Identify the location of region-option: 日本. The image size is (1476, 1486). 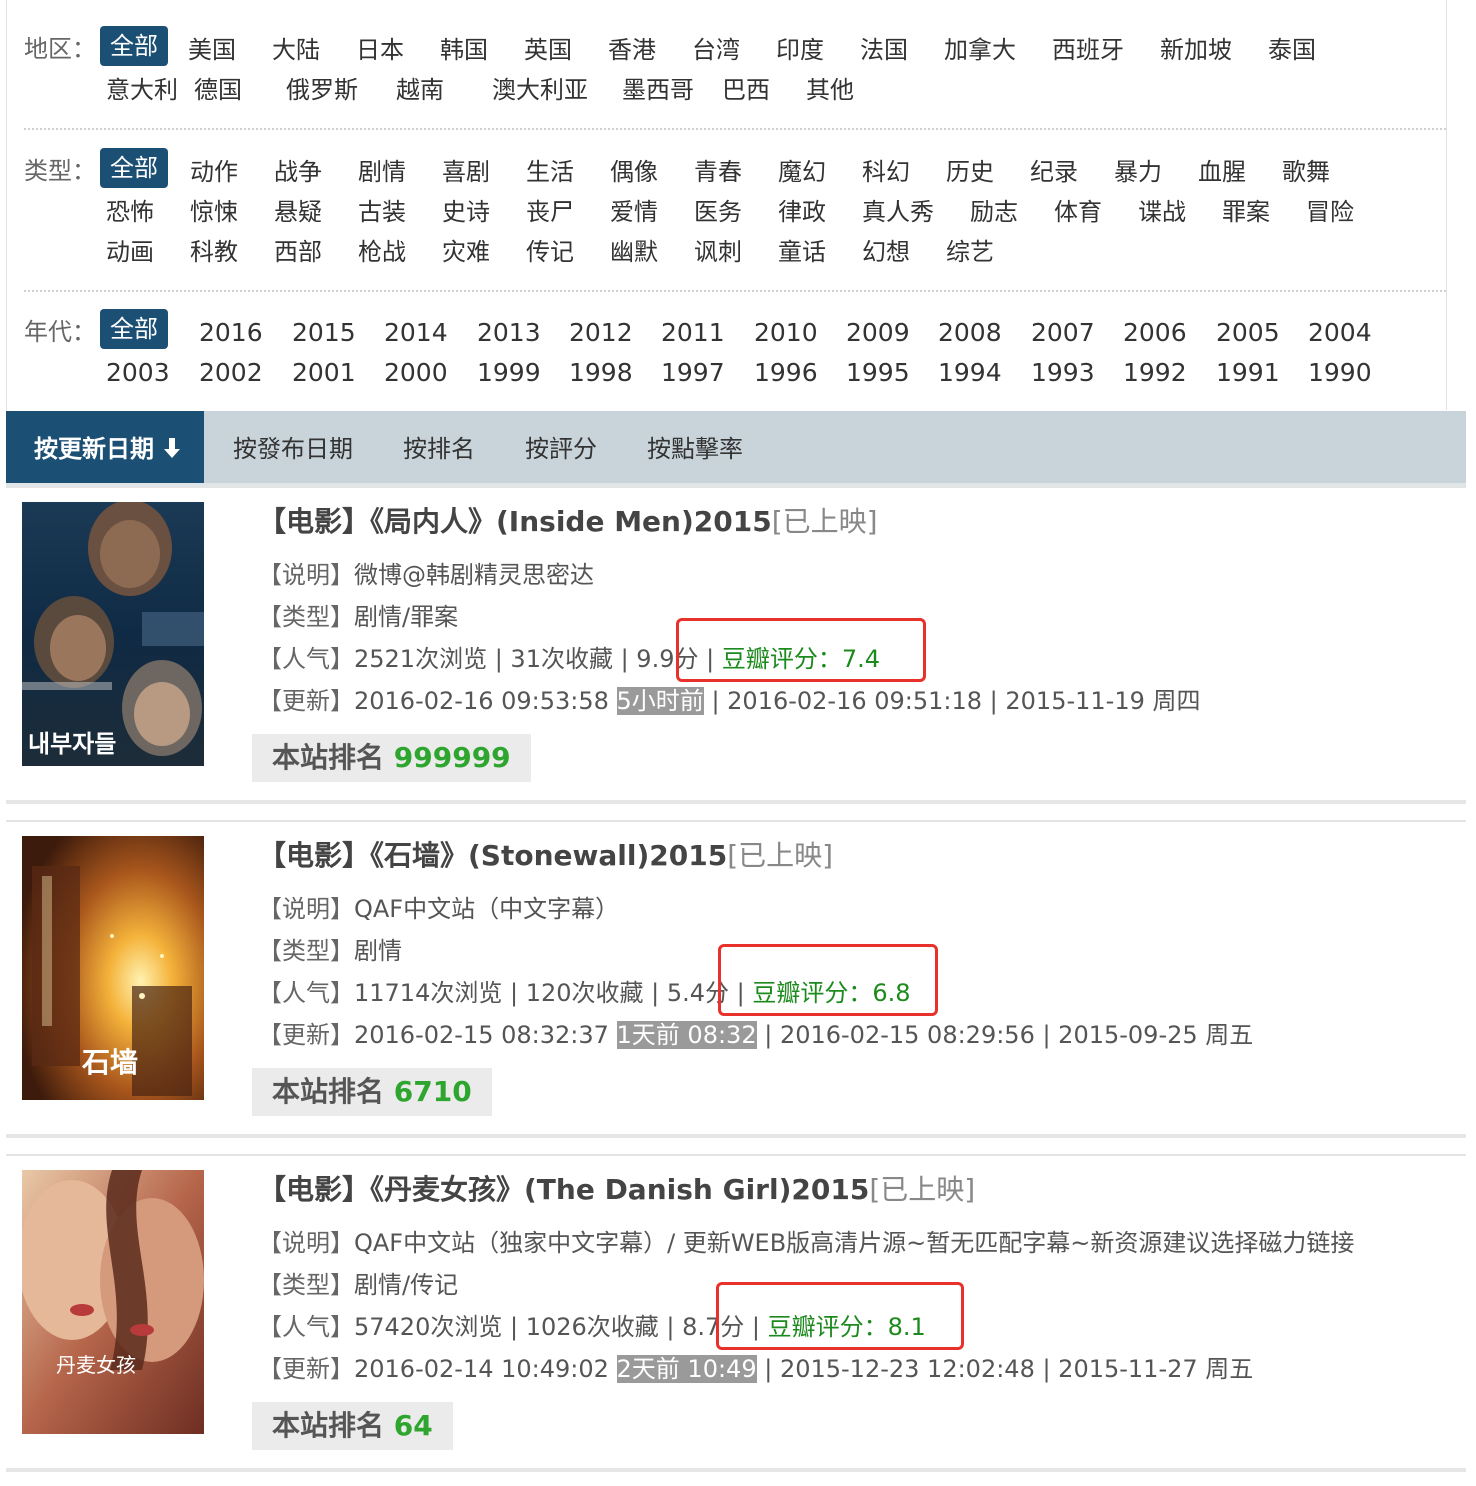
(380, 50).